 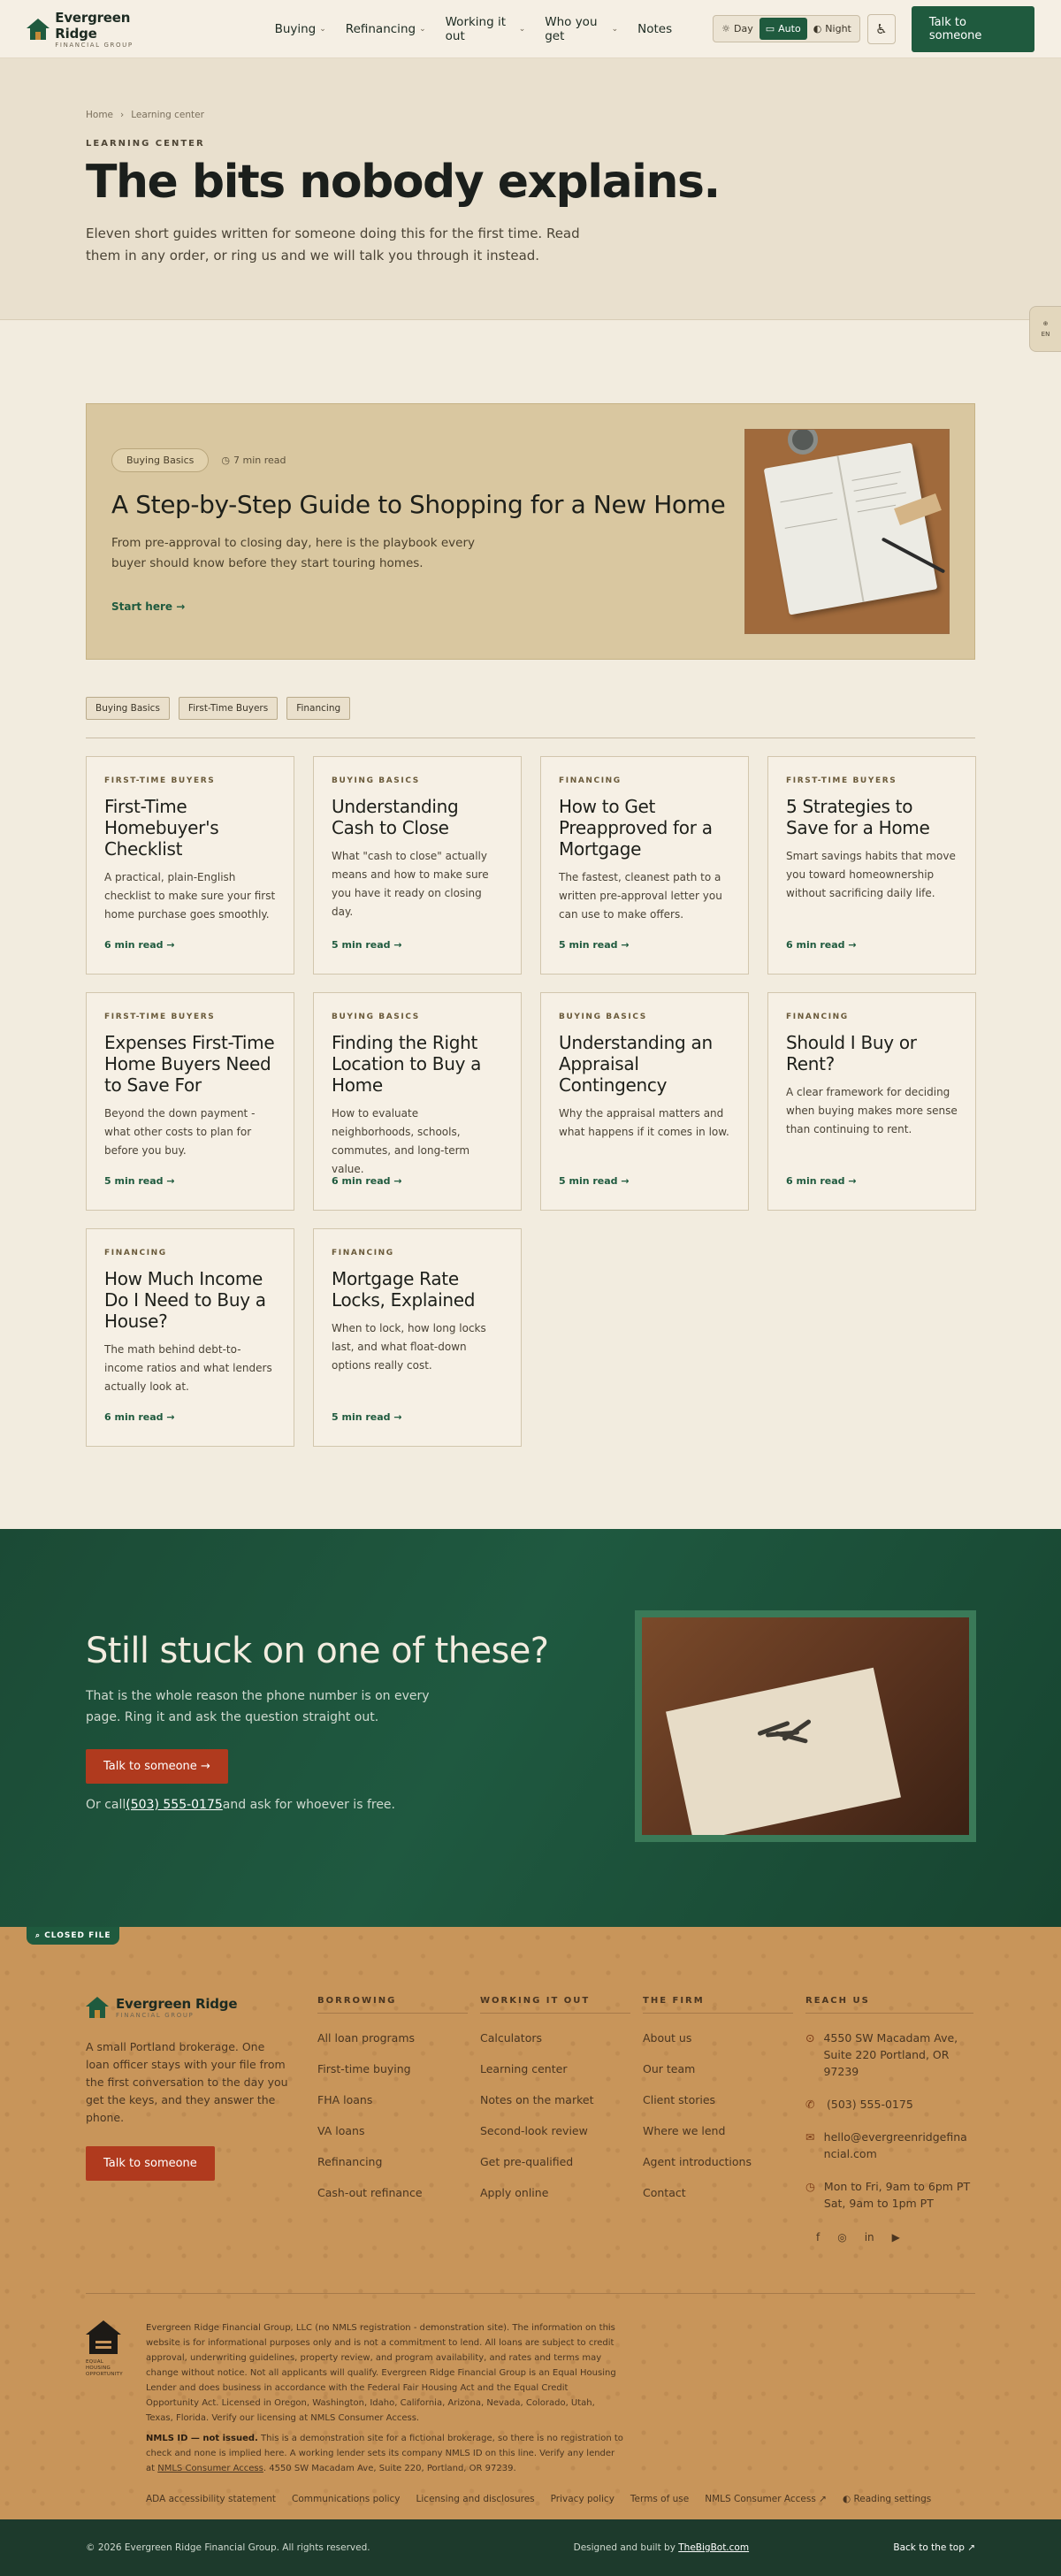 I want to click on nav-label: Who you get, so click(x=572, y=28).